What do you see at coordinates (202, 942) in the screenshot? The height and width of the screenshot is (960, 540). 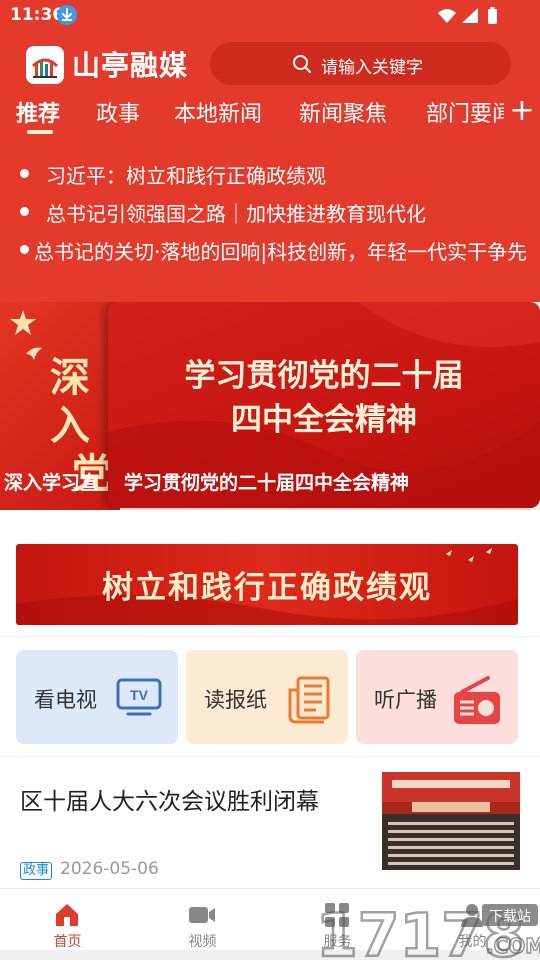 I see `nav-label: 视频` at bounding box center [202, 942].